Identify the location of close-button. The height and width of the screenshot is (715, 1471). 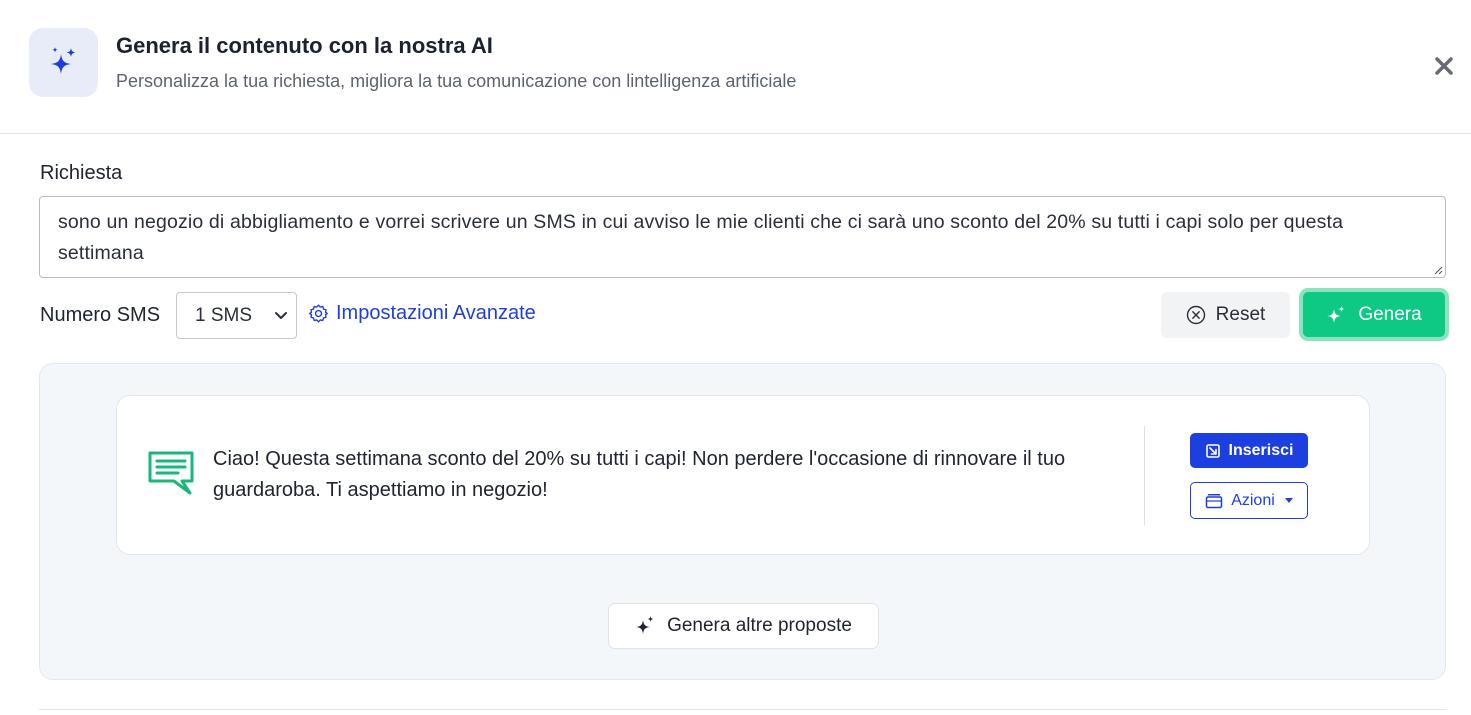
(1444, 66).